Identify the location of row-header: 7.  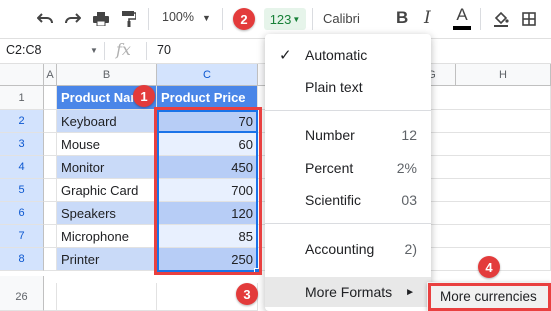
(22, 236).